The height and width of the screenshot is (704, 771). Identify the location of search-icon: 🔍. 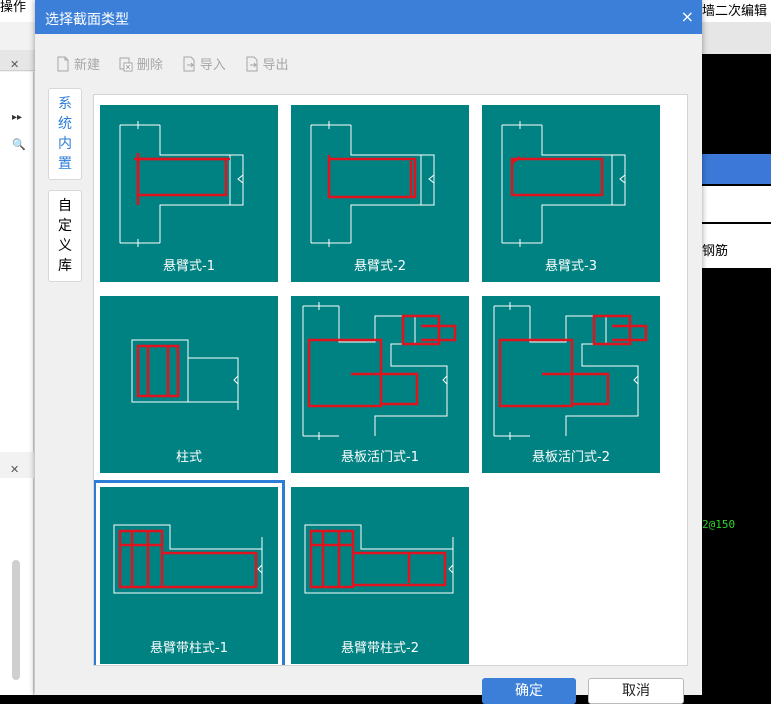
(19, 144).